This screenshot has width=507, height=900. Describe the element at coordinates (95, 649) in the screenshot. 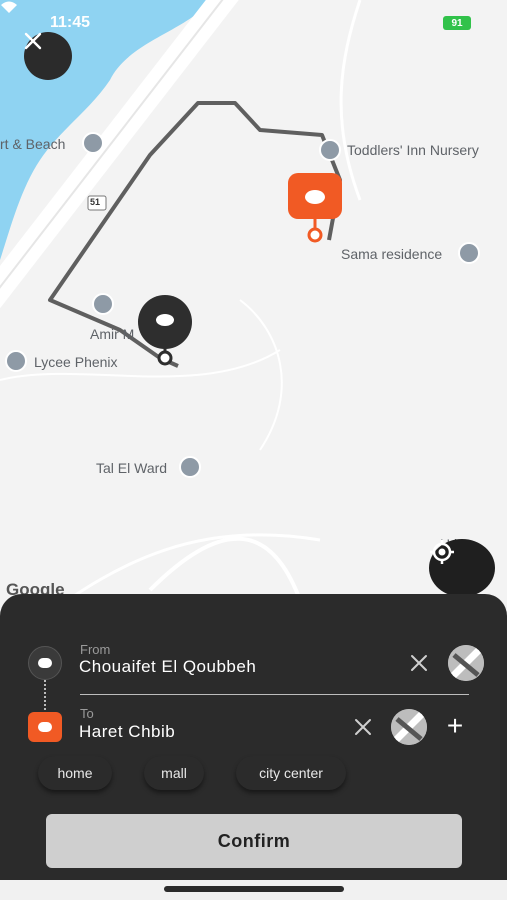

I see `from-label: From` at that location.